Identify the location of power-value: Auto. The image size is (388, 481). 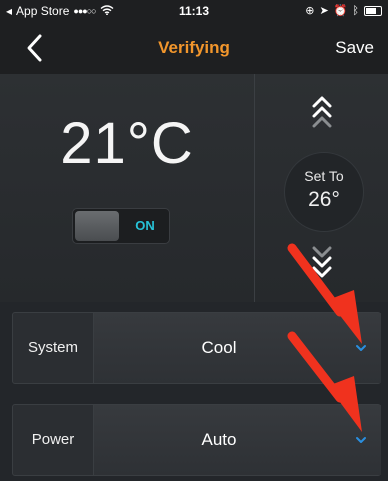
(219, 439).